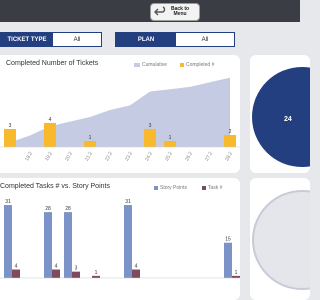 The width and height of the screenshot is (320, 300). I want to click on top-bar: Back to Menu, so click(150, 11).